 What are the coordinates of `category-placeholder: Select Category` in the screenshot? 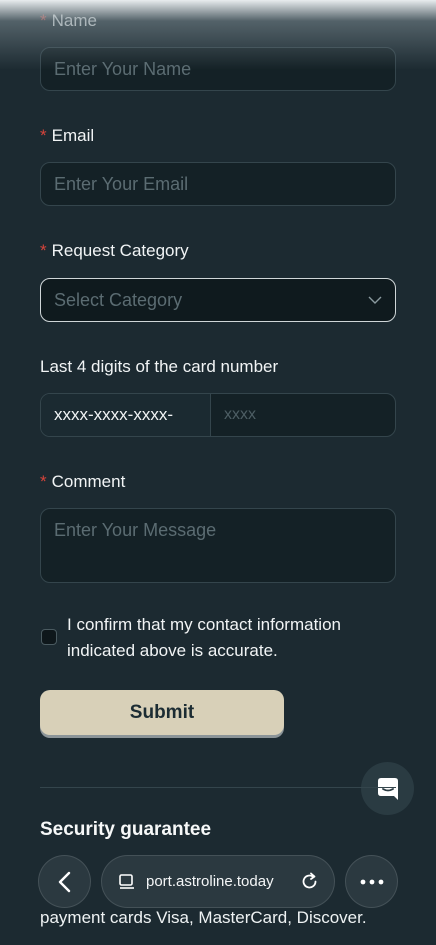 It's located at (118, 299).